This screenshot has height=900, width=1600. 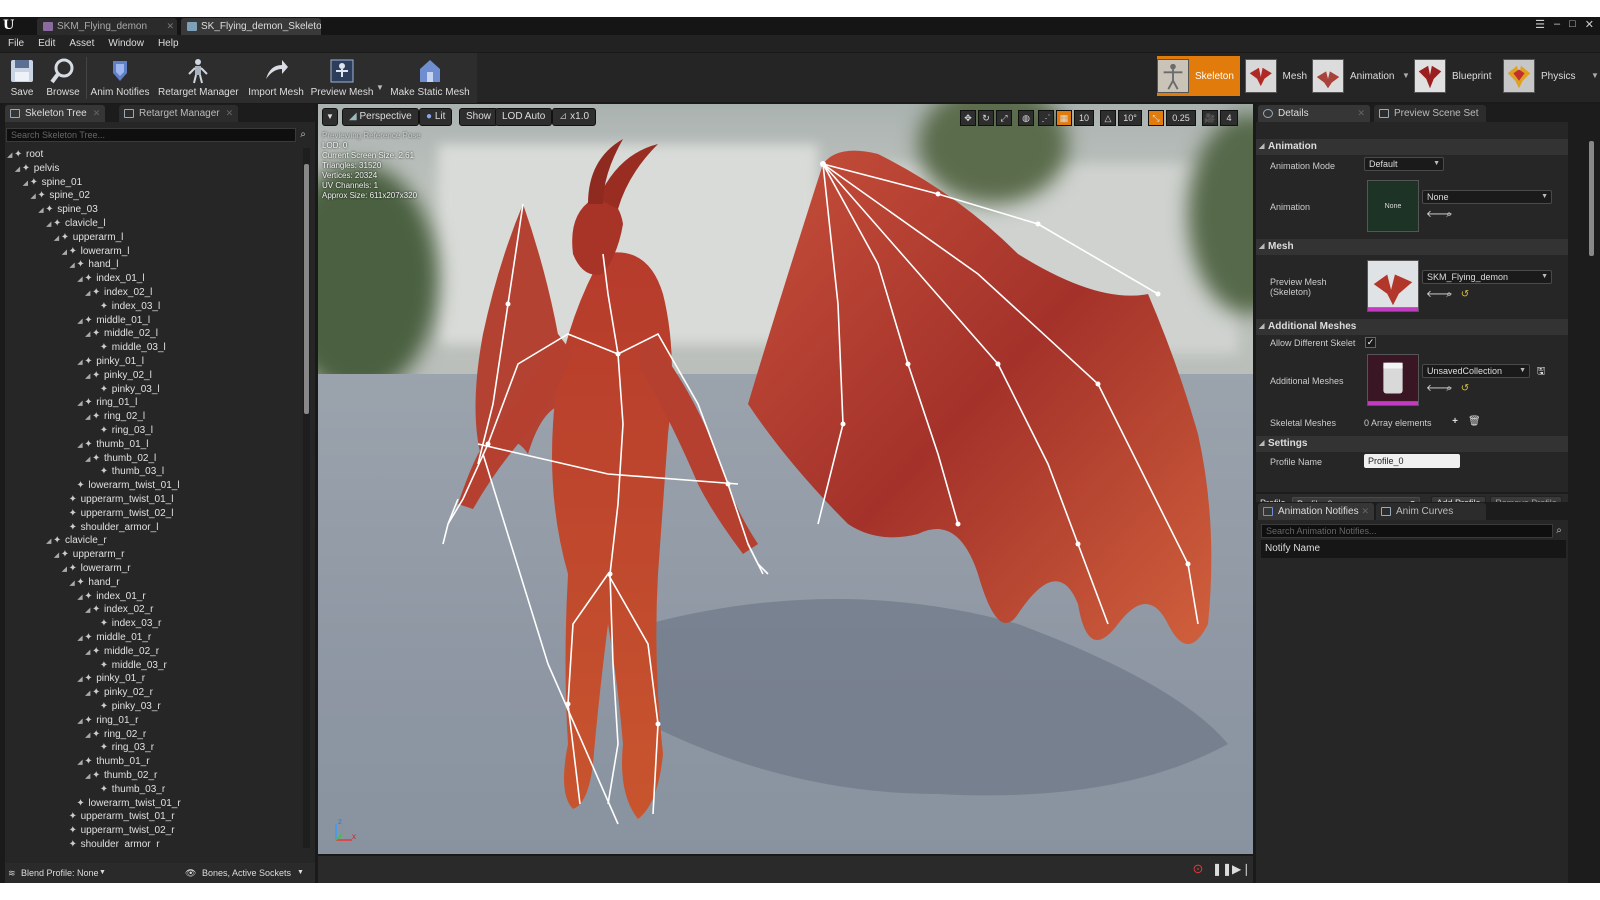 I want to click on tree-row-bone: ✦ pinky_03_l, so click(x=126, y=390).